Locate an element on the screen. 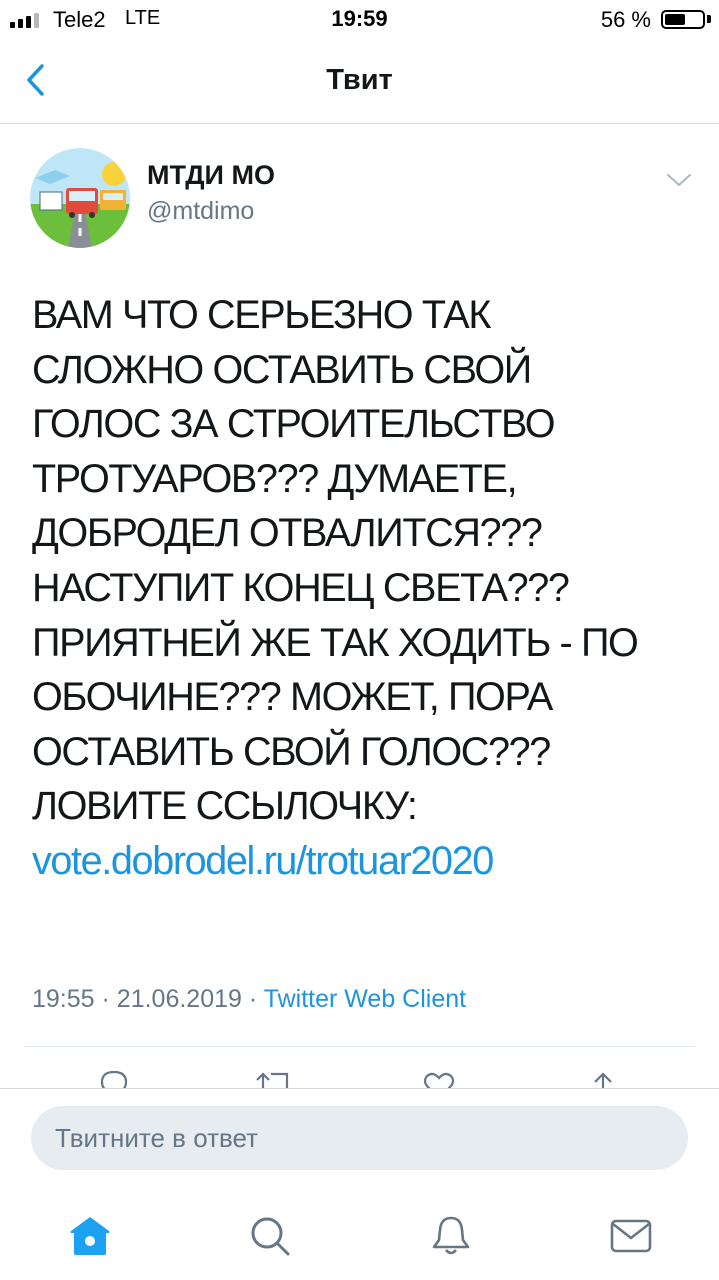 The image size is (719, 1280). tweet-text-line: ЛОВИТЕ ССЫЛОЧКУ: is located at coordinates (225, 806).